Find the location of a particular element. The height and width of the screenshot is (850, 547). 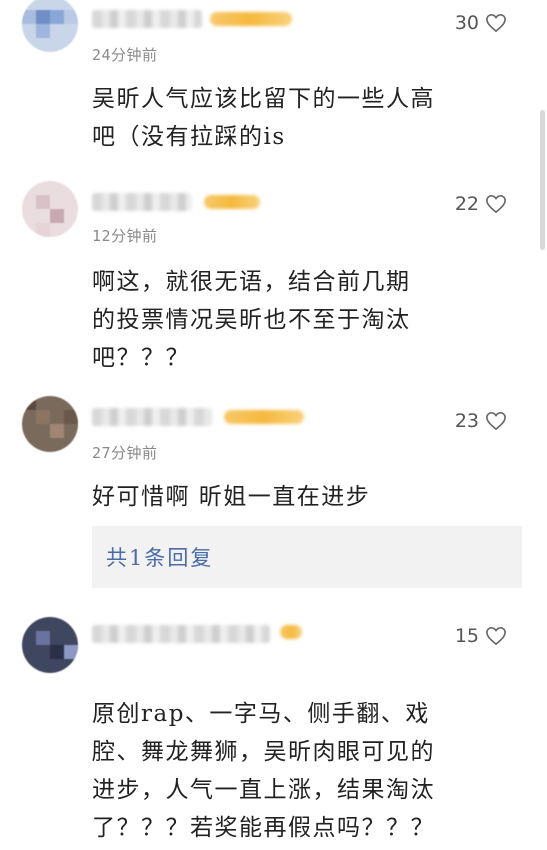

comment-time: 12分钟前 is located at coordinates (125, 236).